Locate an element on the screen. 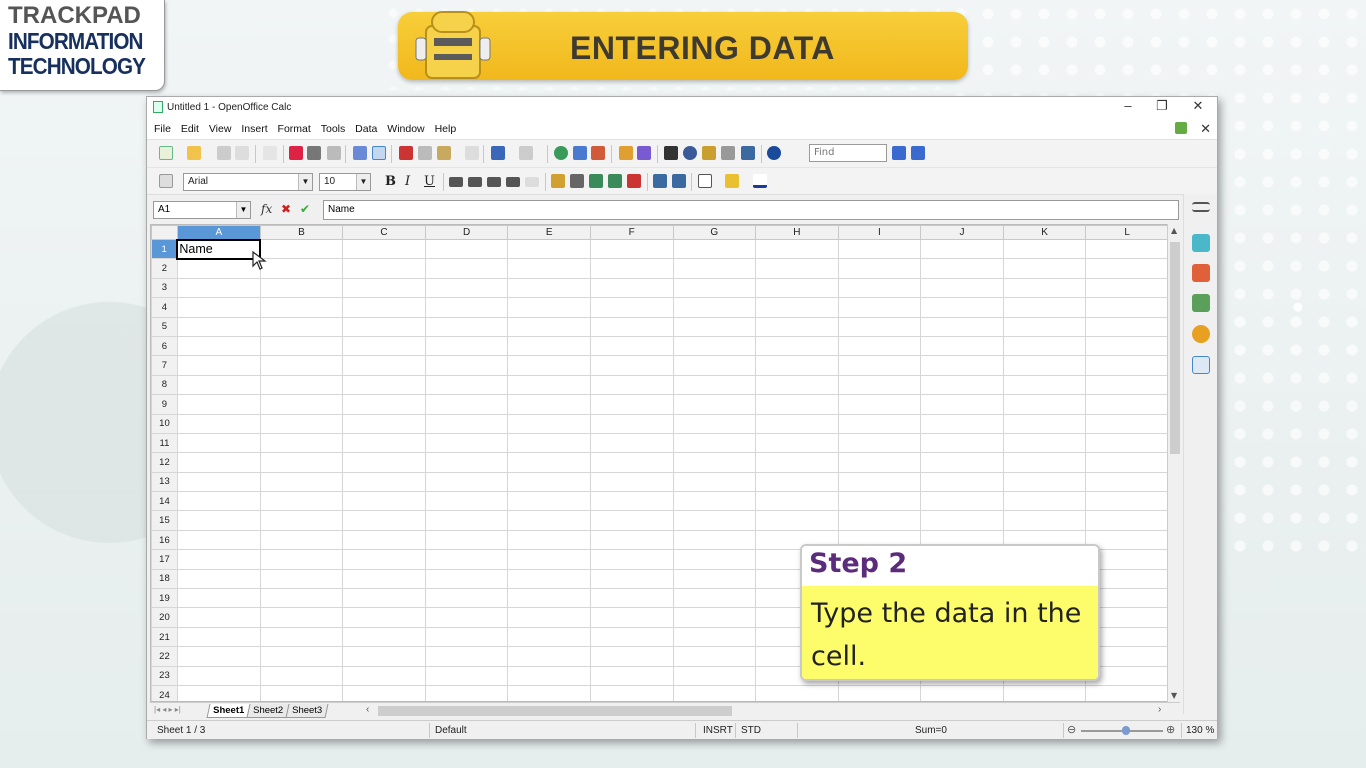 The width and height of the screenshot is (1366, 768). cell-C16 is located at coordinates (384, 540).